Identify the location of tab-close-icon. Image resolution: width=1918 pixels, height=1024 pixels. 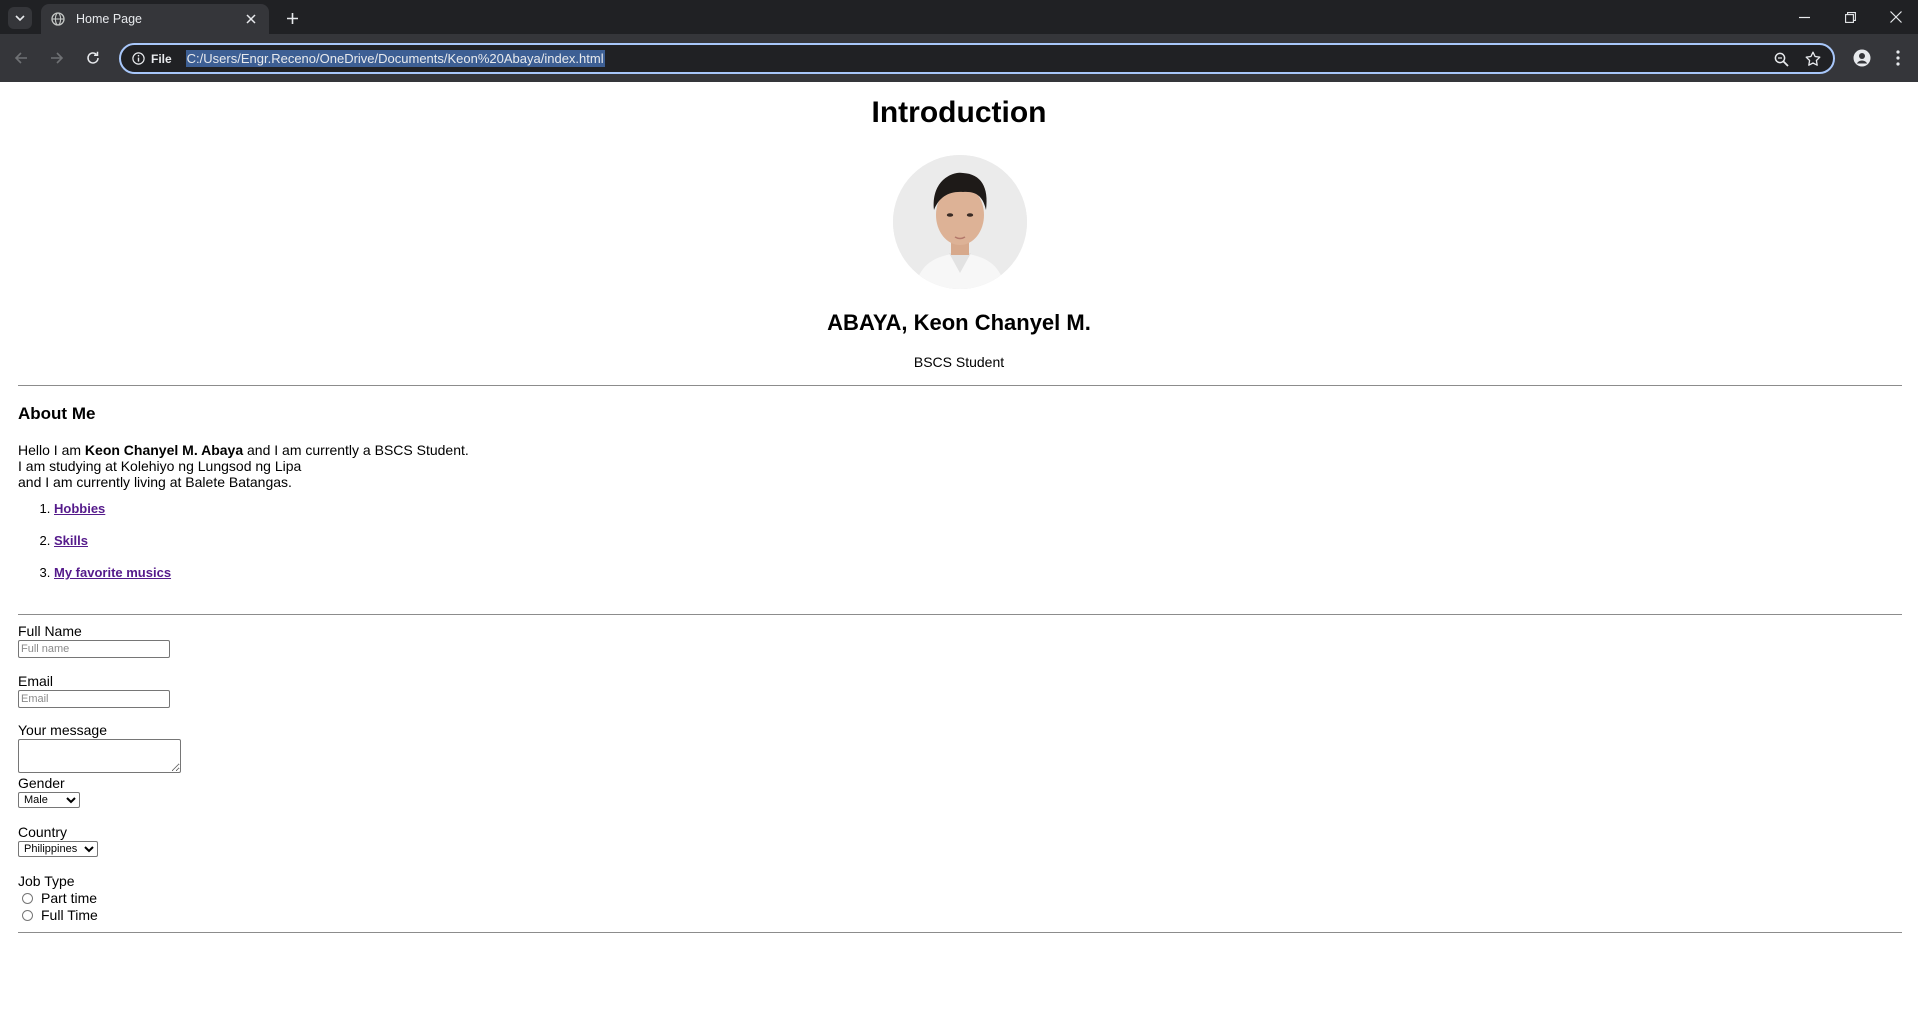
(251, 19).